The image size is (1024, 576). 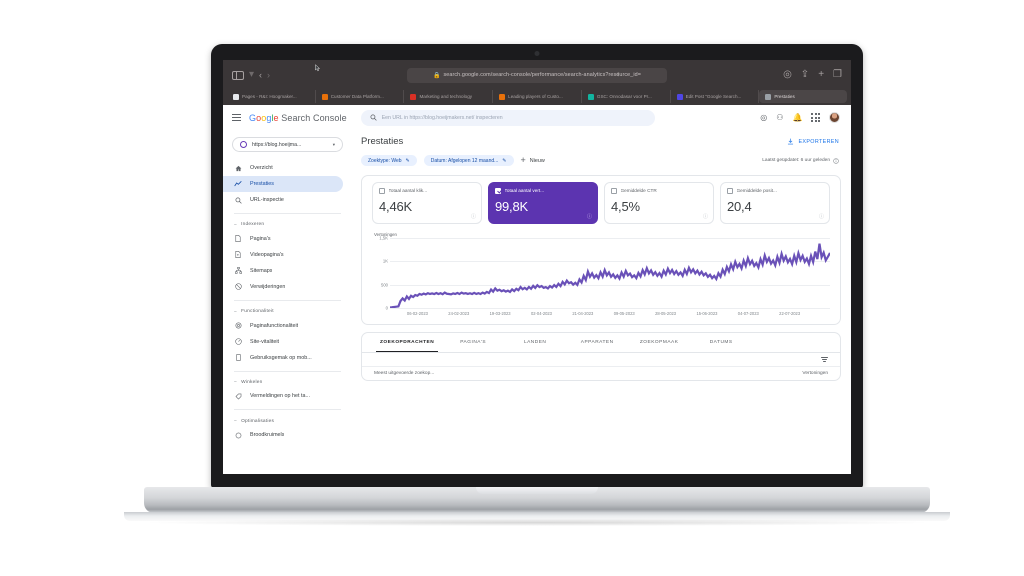 What do you see at coordinates (779, 117) in the screenshot?
I see `feedback-icon: ⚇` at bounding box center [779, 117].